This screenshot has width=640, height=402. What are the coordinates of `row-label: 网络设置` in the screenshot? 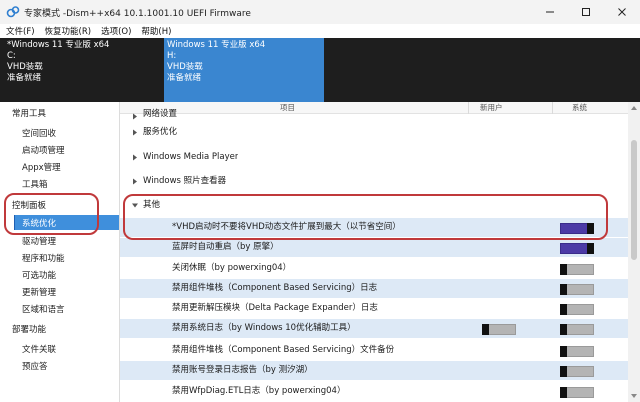 It's located at (160, 114).